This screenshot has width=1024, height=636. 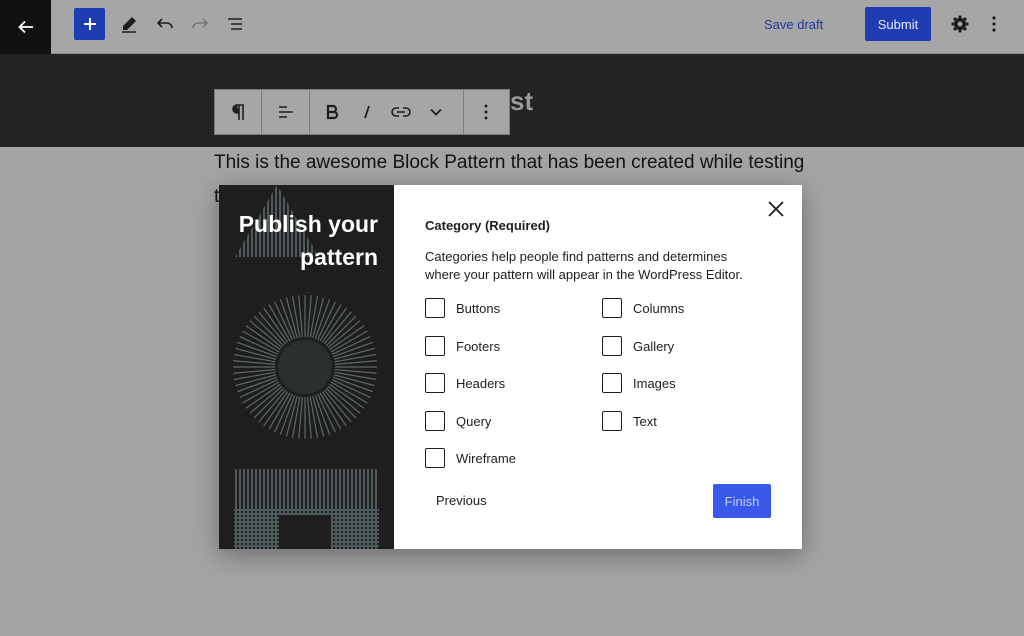 I want to click on category-checkbox-wireframe: Wireframe, so click(x=470, y=458).